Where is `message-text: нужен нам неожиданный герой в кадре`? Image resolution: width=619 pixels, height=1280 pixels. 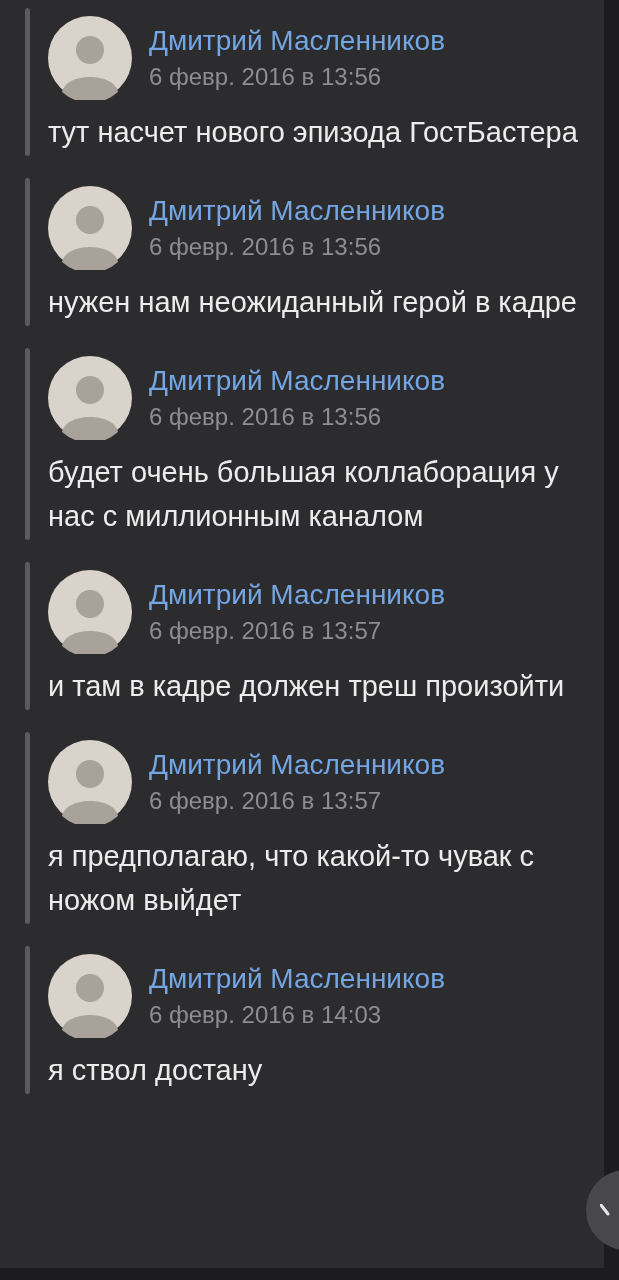
message-text: нужен нам неожиданный герой в кадре is located at coordinates (313, 302).